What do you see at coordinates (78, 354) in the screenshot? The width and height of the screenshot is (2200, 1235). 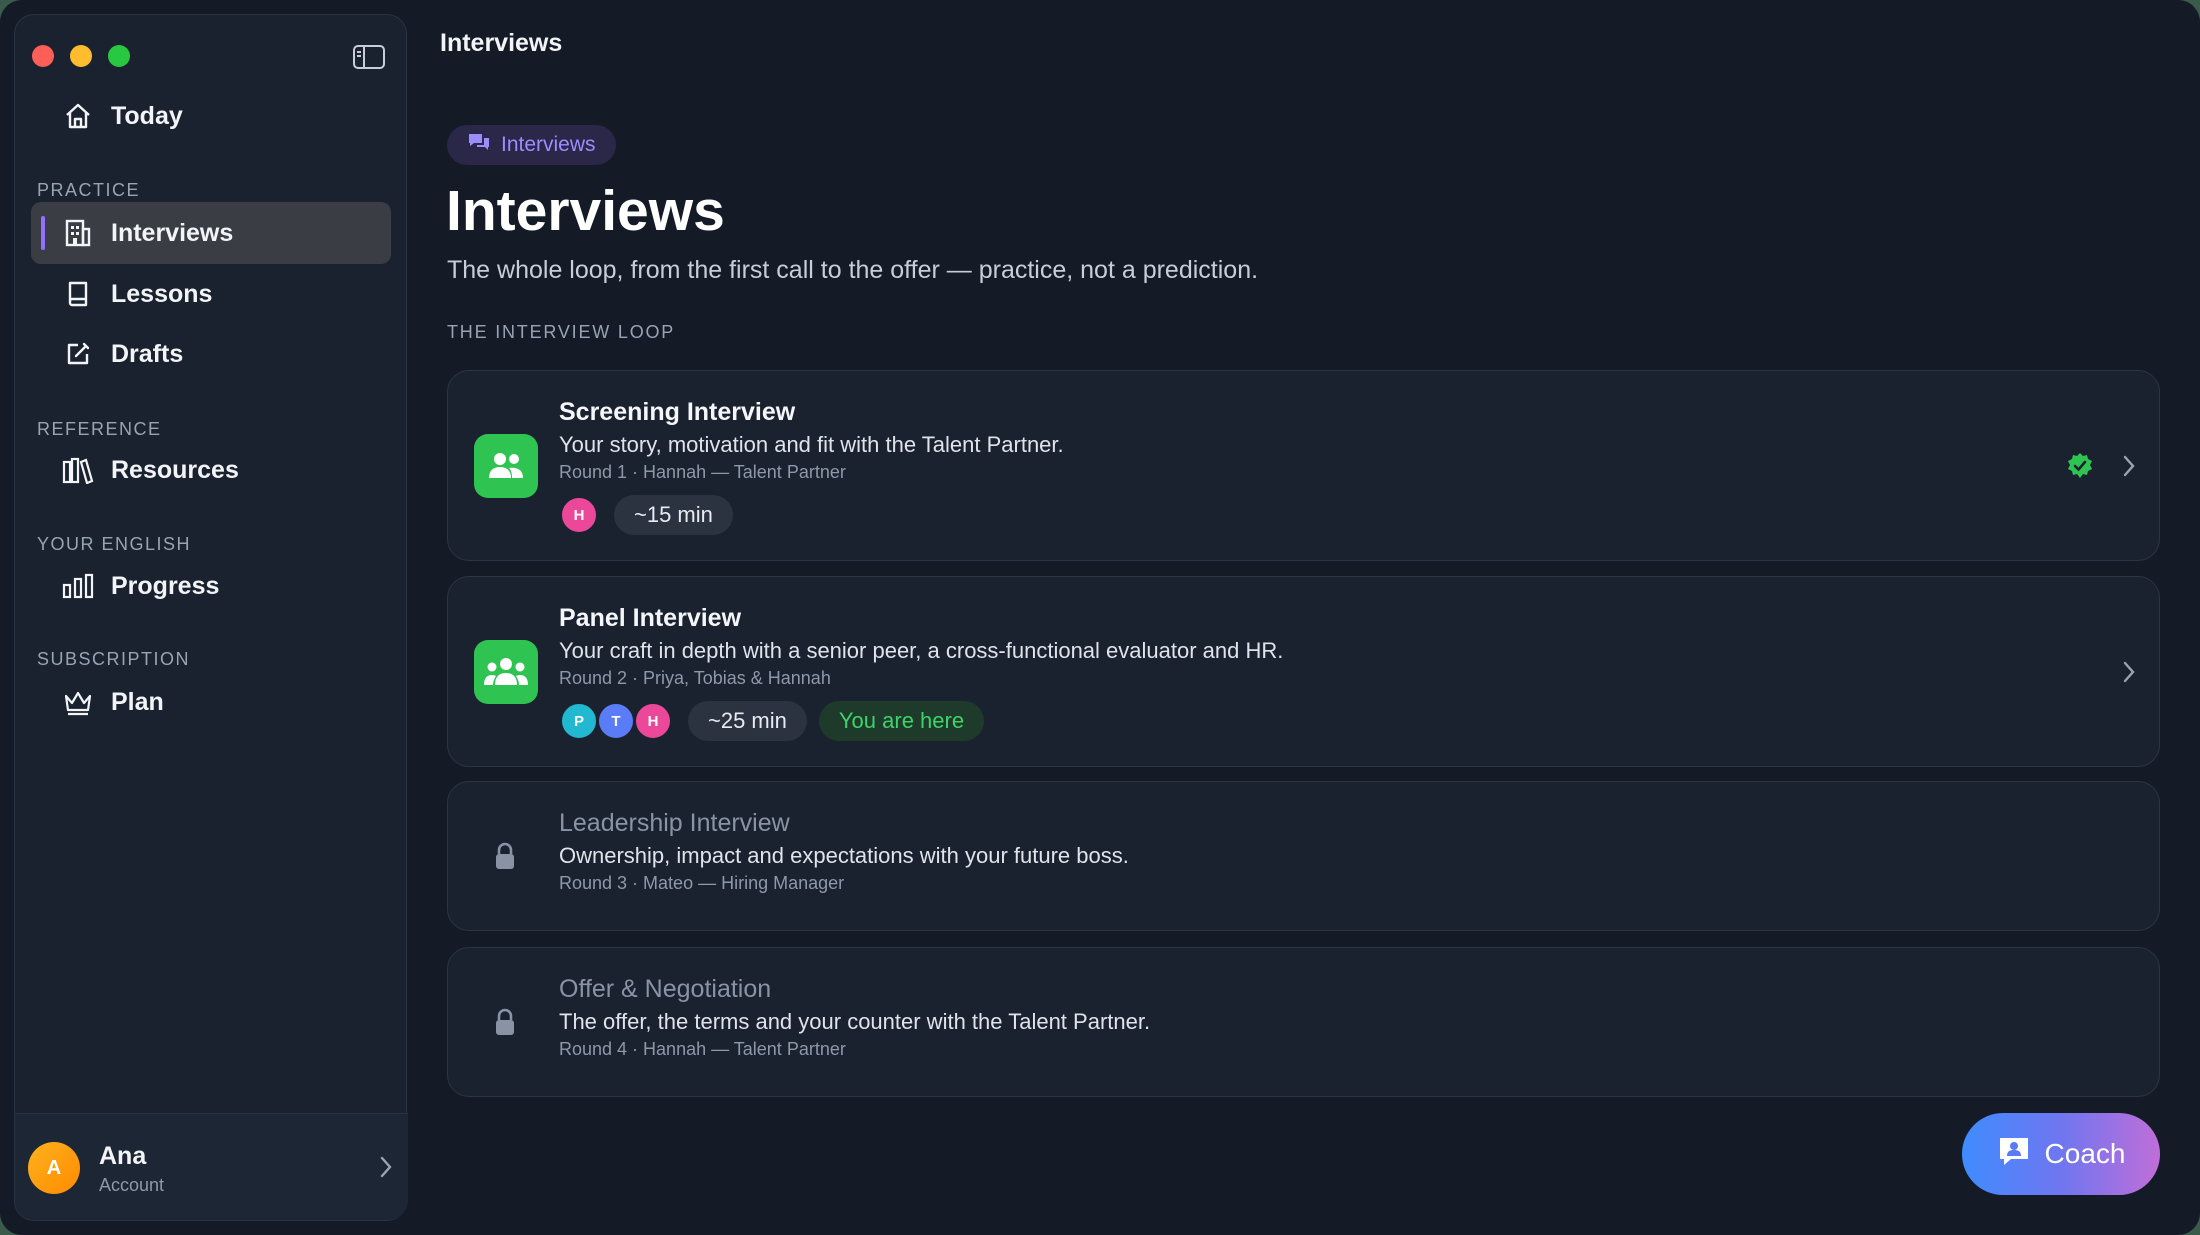 I see `edit-icon` at bounding box center [78, 354].